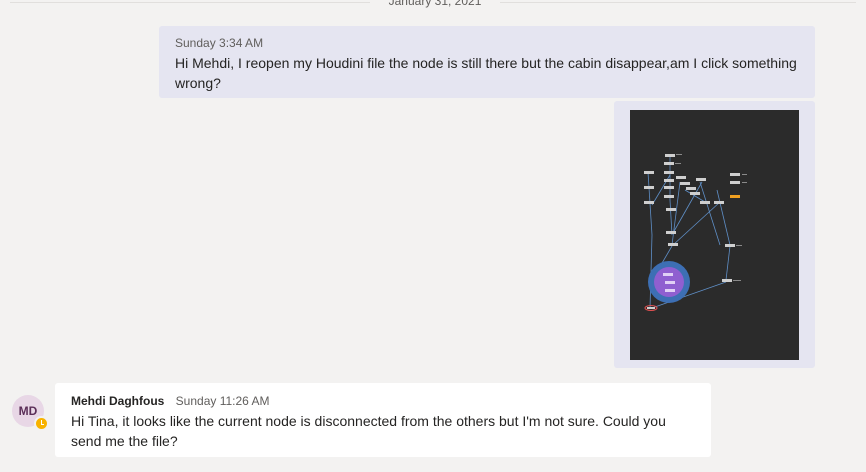 The width and height of the screenshot is (866, 472). What do you see at coordinates (117, 401) in the screenshot?
I see `sender-name: Mehdi Daghfous` at bounding box center [117, 401].